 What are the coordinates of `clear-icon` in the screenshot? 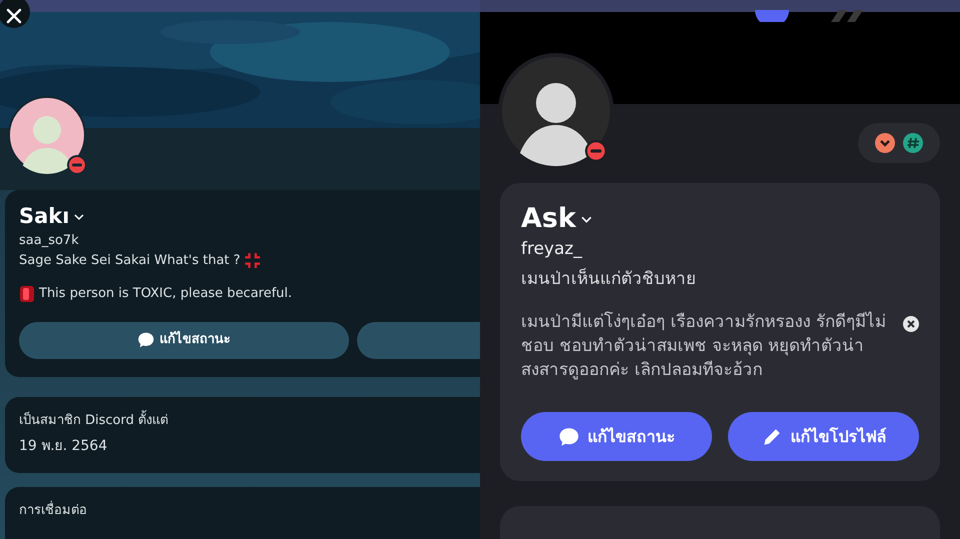 It's located at (911, 324).